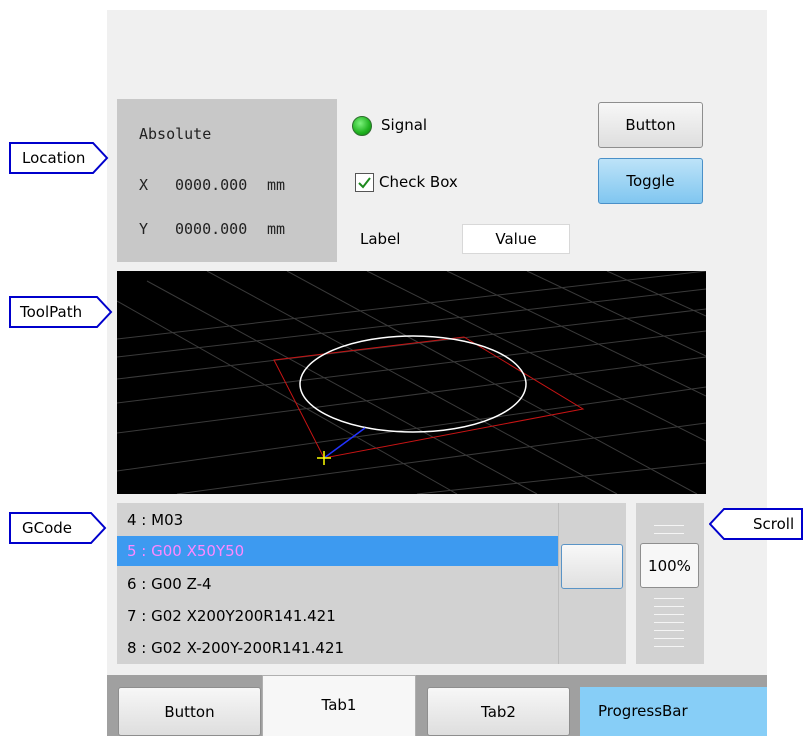 The image size is (803, 737). What do you see at coordinates (516, 239) in the screenshot?
I see `value-field: Value` at bounding box center [516, 239].